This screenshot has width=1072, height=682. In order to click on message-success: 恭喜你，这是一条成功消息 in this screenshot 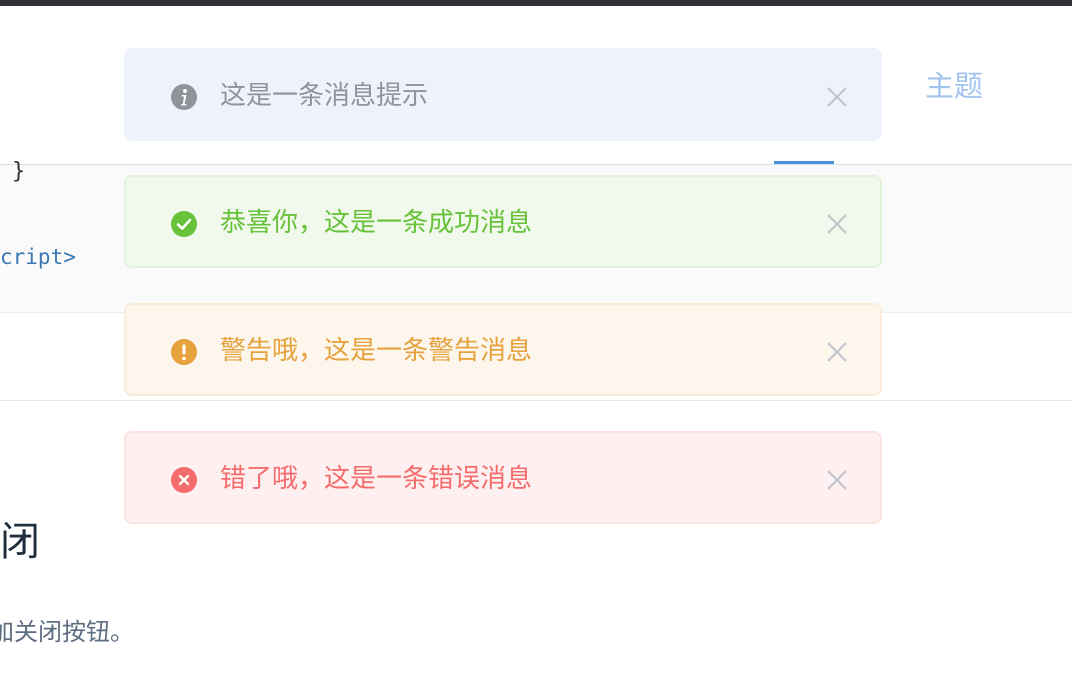, I will do `click(503, 221)`.